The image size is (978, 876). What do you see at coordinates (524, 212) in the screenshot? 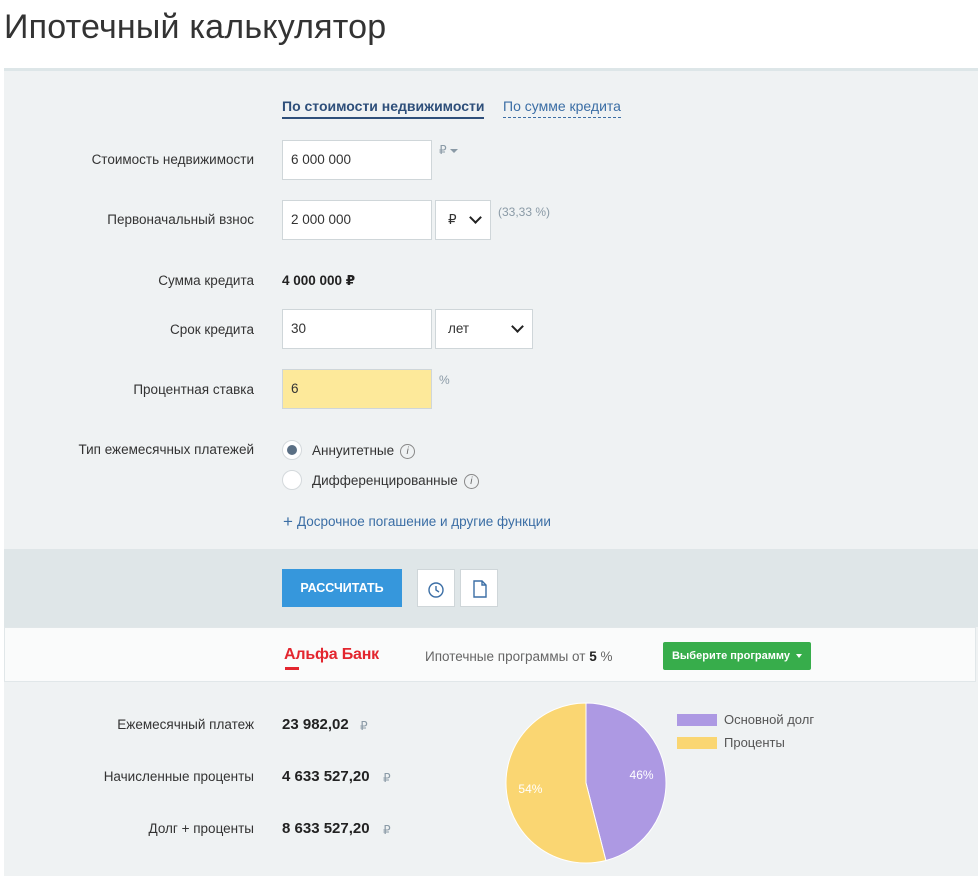
I see `down-payment-percent: (33,33 %)` at bounding box center [524, 212].